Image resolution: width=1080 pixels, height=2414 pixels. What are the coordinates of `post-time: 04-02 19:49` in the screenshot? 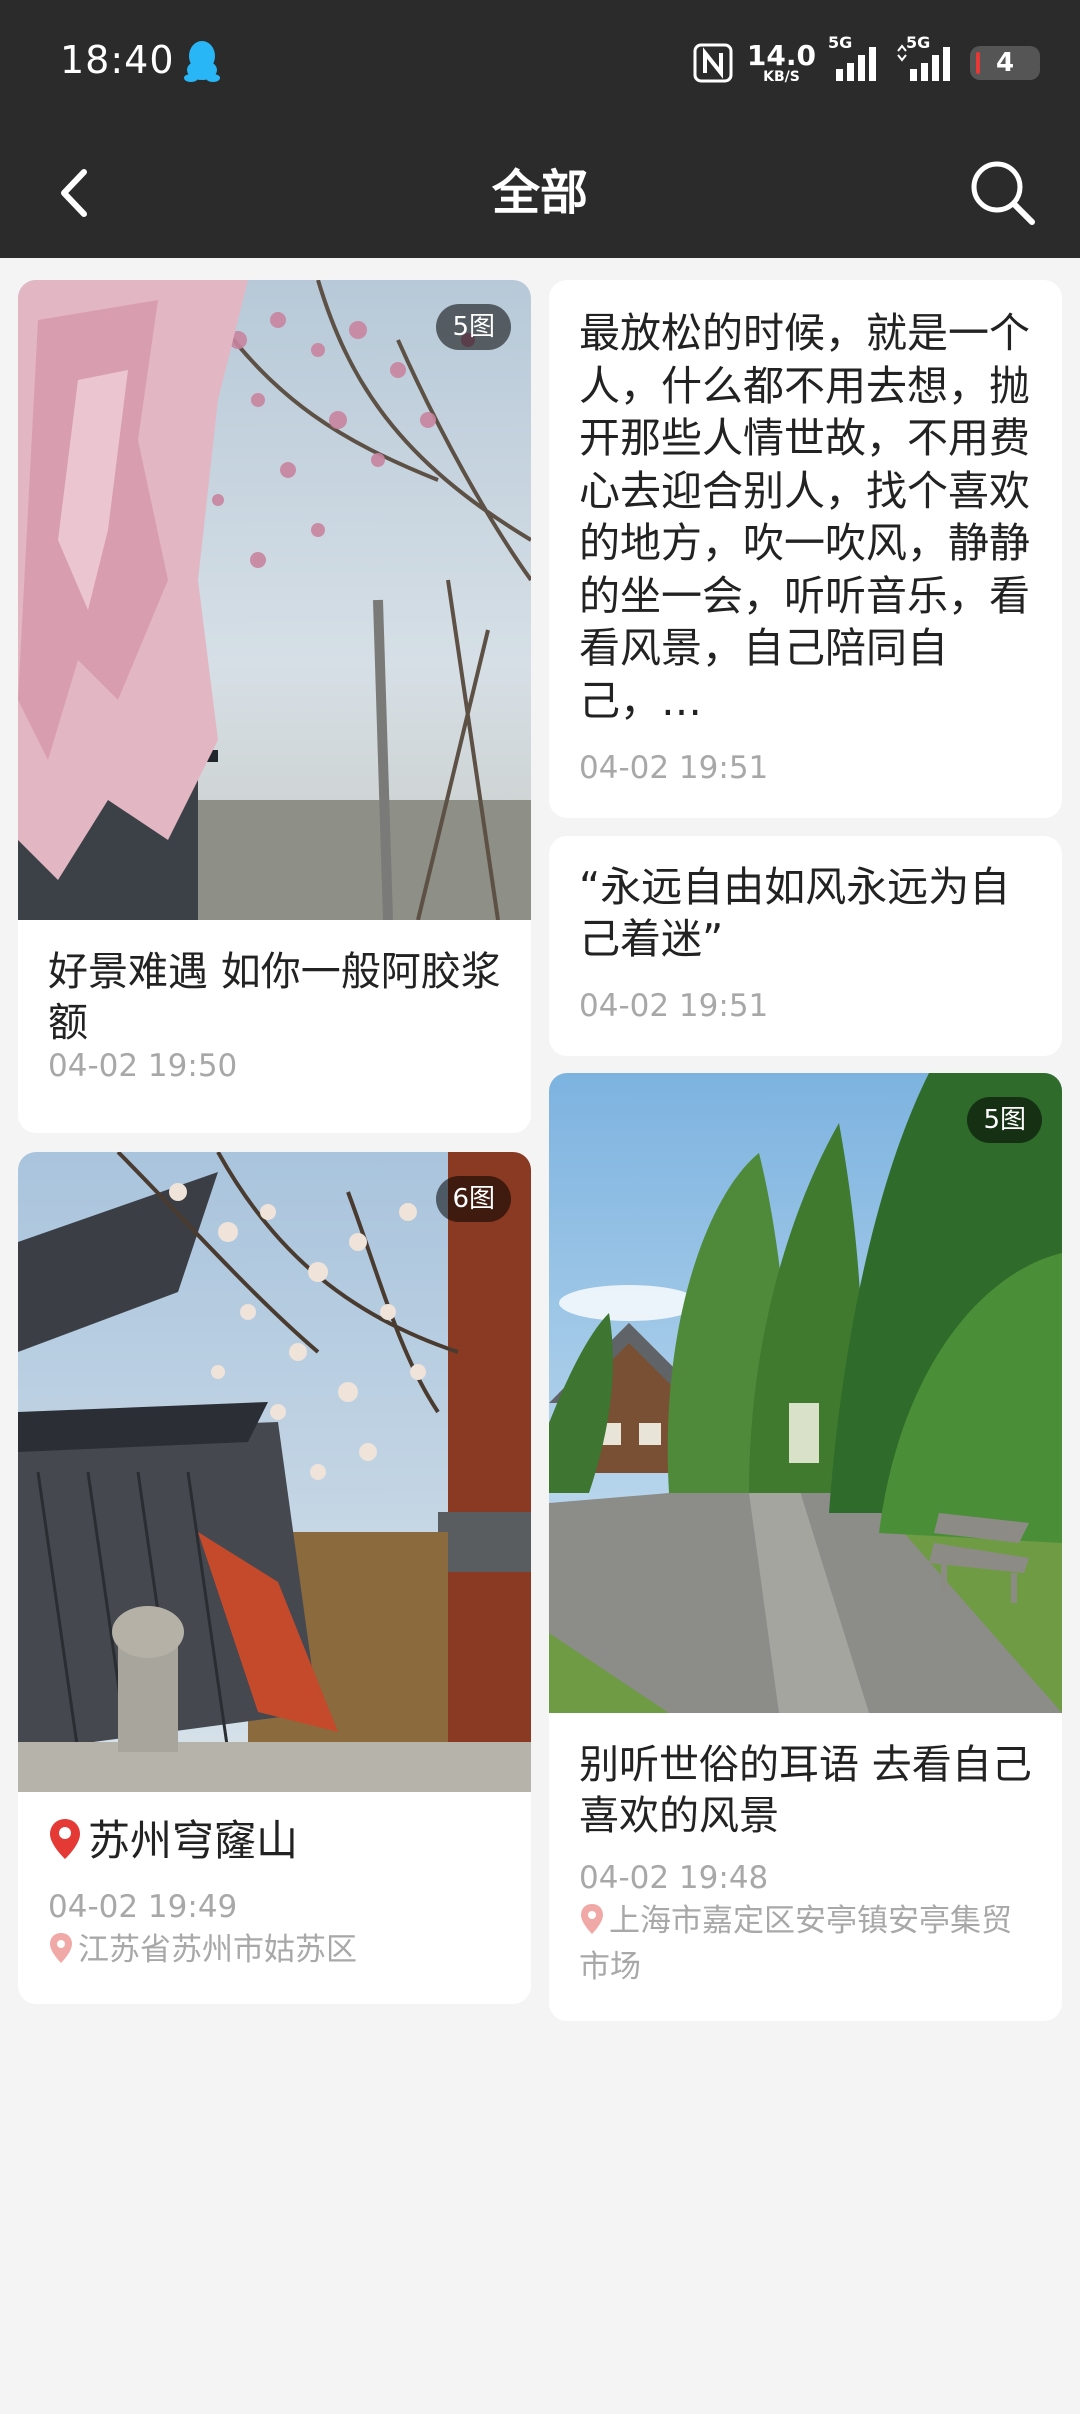 It's located at (143, 1907).